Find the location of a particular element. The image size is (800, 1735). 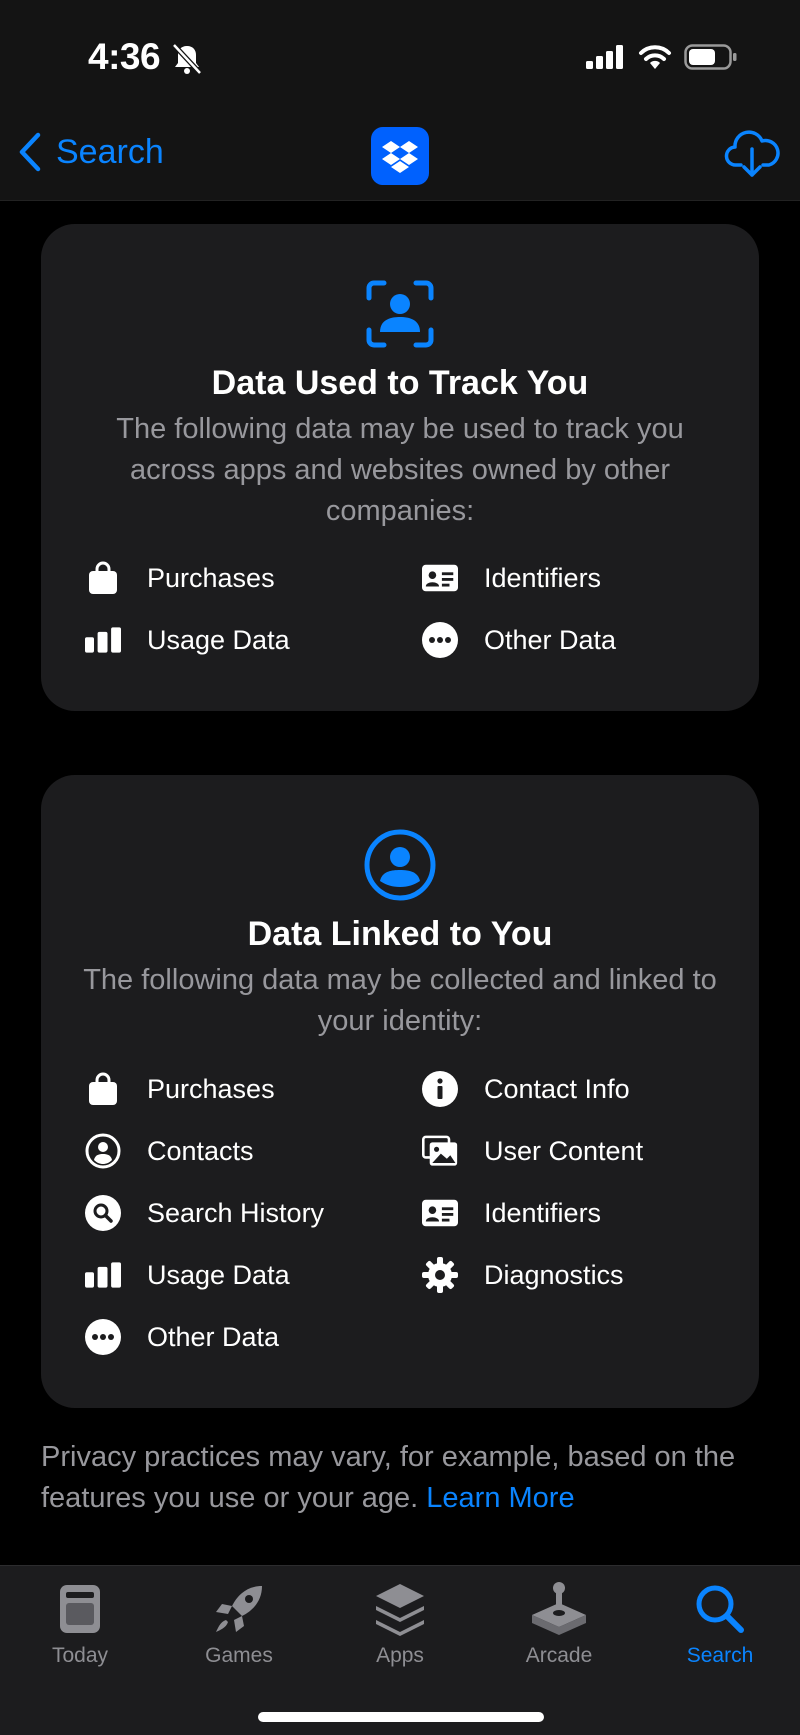

track-card-title: Data Used to Track You is located at coordinates (400, 383).